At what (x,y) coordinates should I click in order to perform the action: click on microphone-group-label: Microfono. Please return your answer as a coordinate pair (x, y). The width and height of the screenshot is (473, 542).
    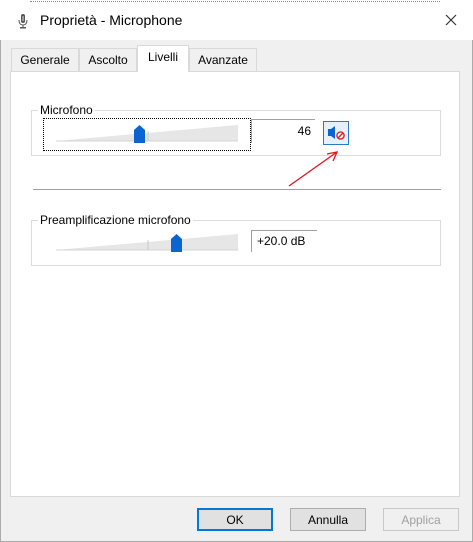
    Looking at the image, I should click on (66, 110).